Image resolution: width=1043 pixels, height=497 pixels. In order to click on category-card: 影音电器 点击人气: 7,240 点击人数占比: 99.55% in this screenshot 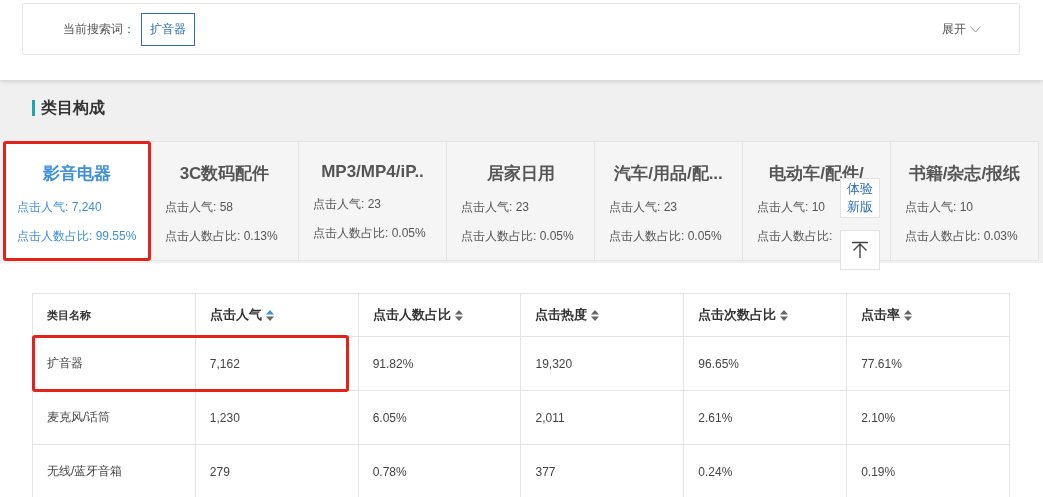, I will do `click(77, 201)`.